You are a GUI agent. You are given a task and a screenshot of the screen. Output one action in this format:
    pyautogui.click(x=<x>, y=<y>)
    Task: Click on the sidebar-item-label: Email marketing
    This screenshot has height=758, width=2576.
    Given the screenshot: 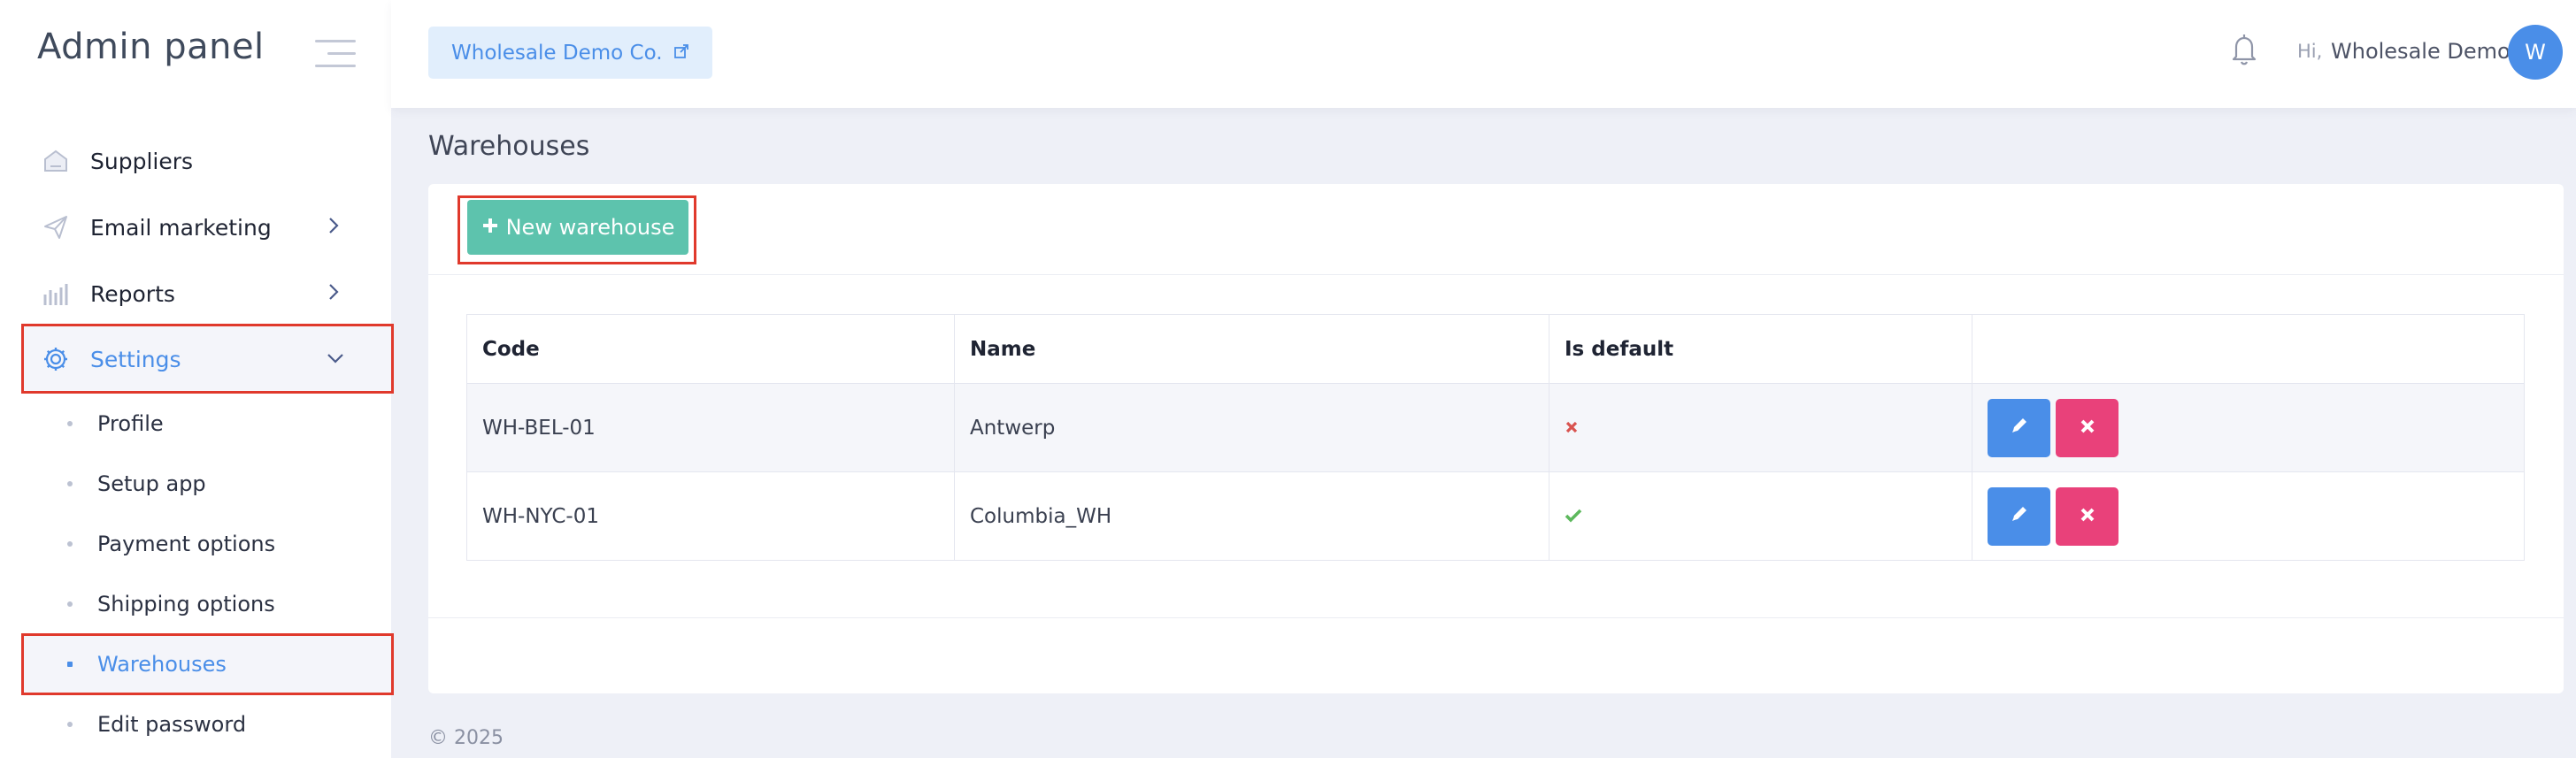 What is the action you would take?
    pyautogui.click(x=181, y=227)
    